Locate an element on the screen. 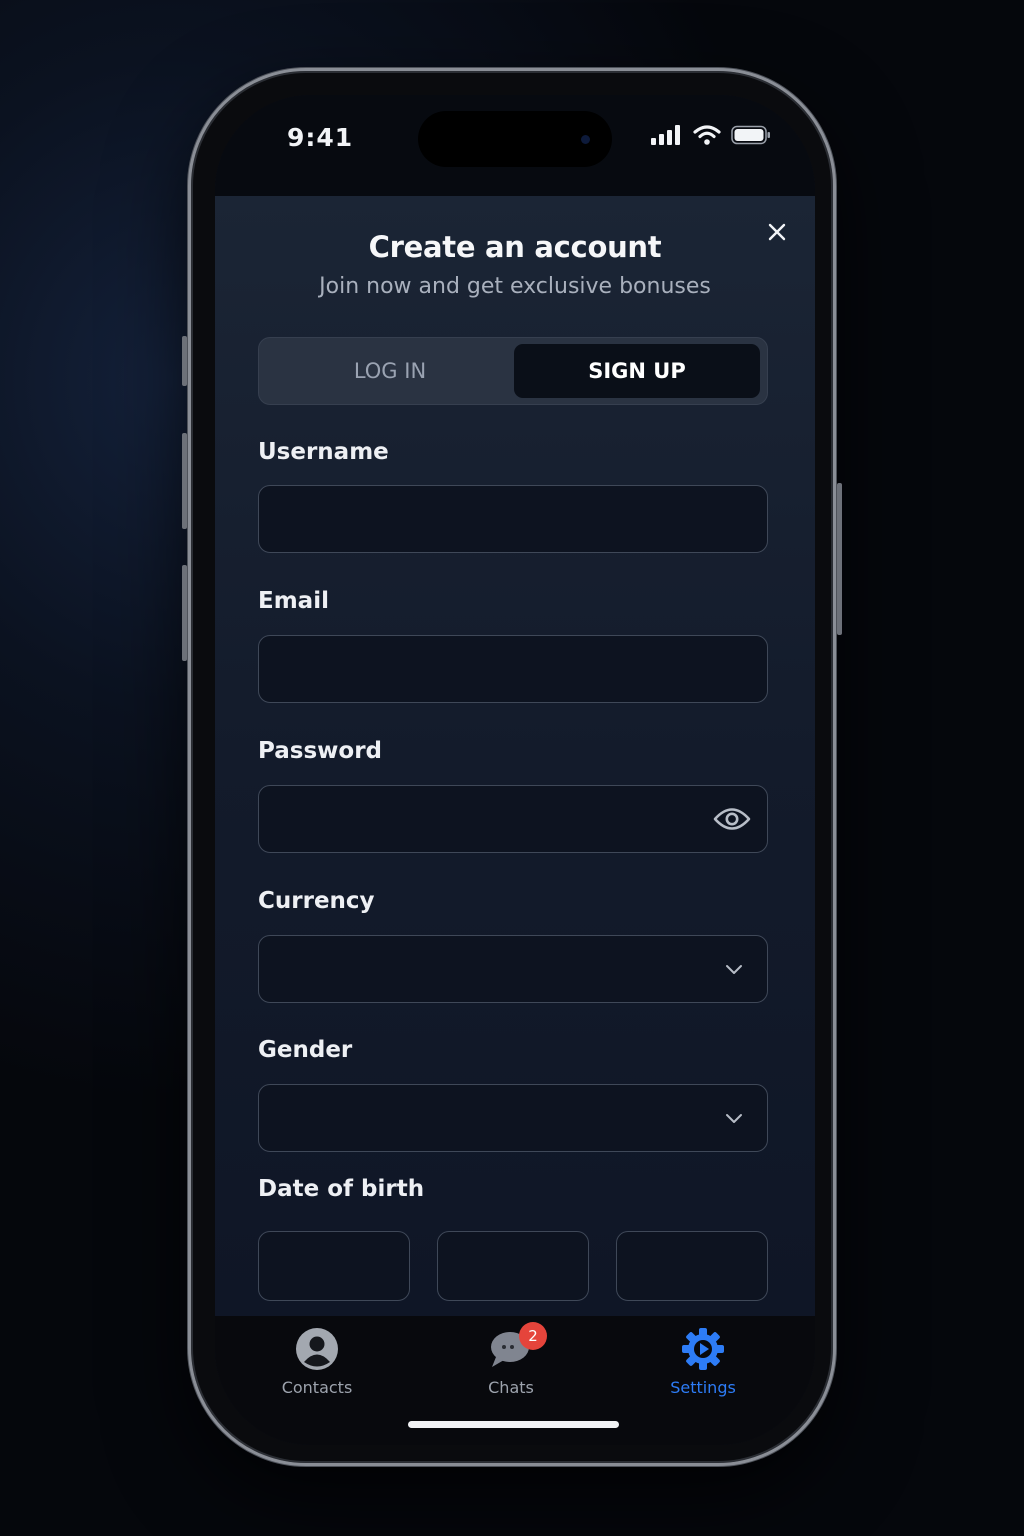 The width and height of the screenshot is (1024, 1536). currency-label: Currency is located at coordinates (316, 901).